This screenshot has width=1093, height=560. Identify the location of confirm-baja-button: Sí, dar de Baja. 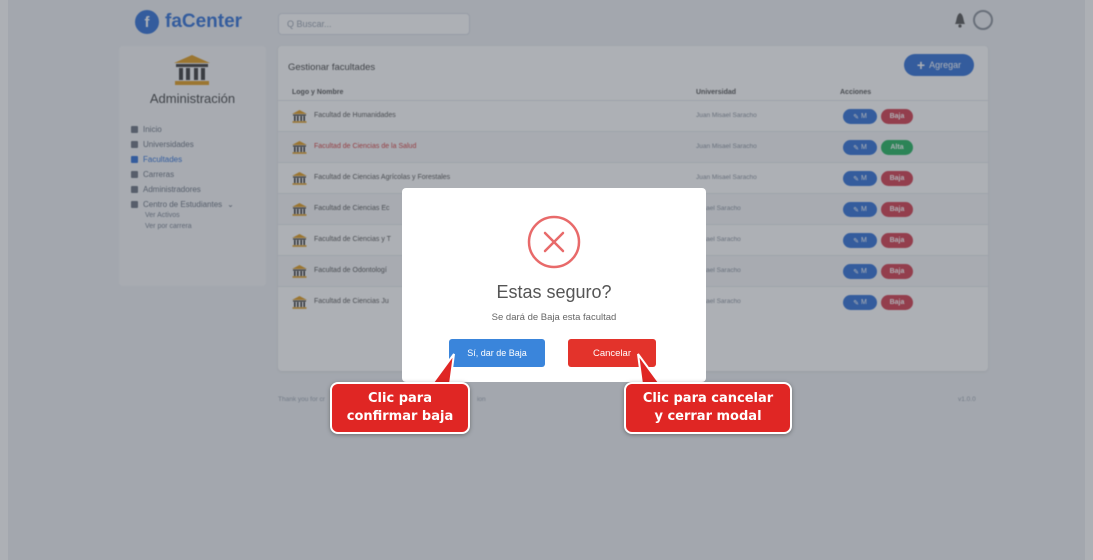
(497, 353).